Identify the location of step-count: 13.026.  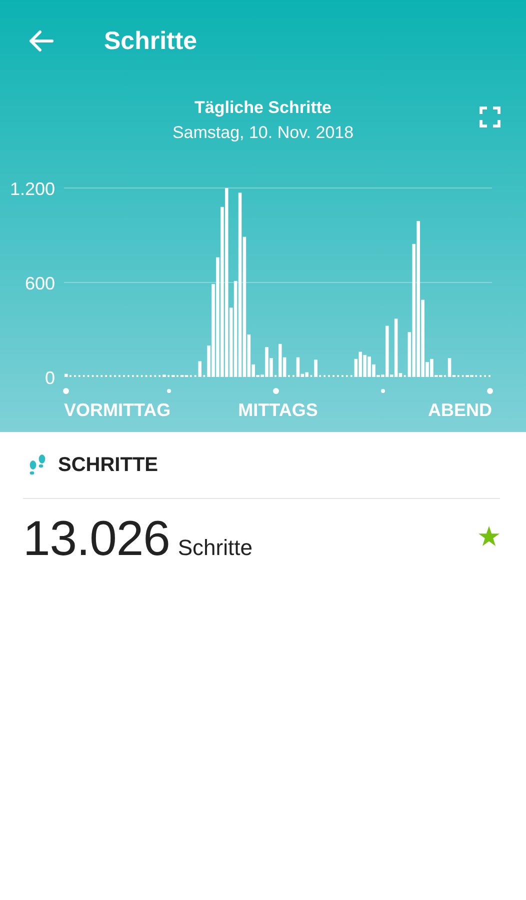
(96, 539).